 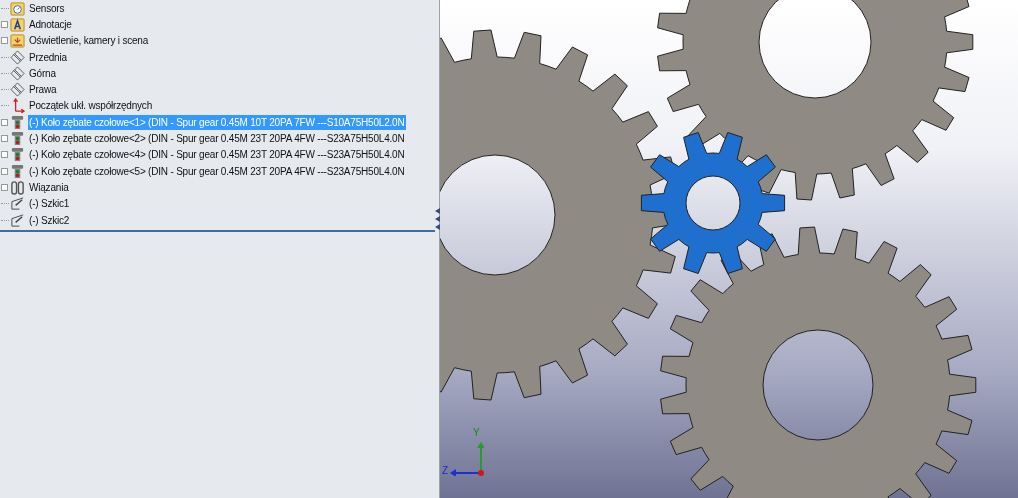 I want to click on tree-item: (-) Szkic2, so click(x=49, y=220).